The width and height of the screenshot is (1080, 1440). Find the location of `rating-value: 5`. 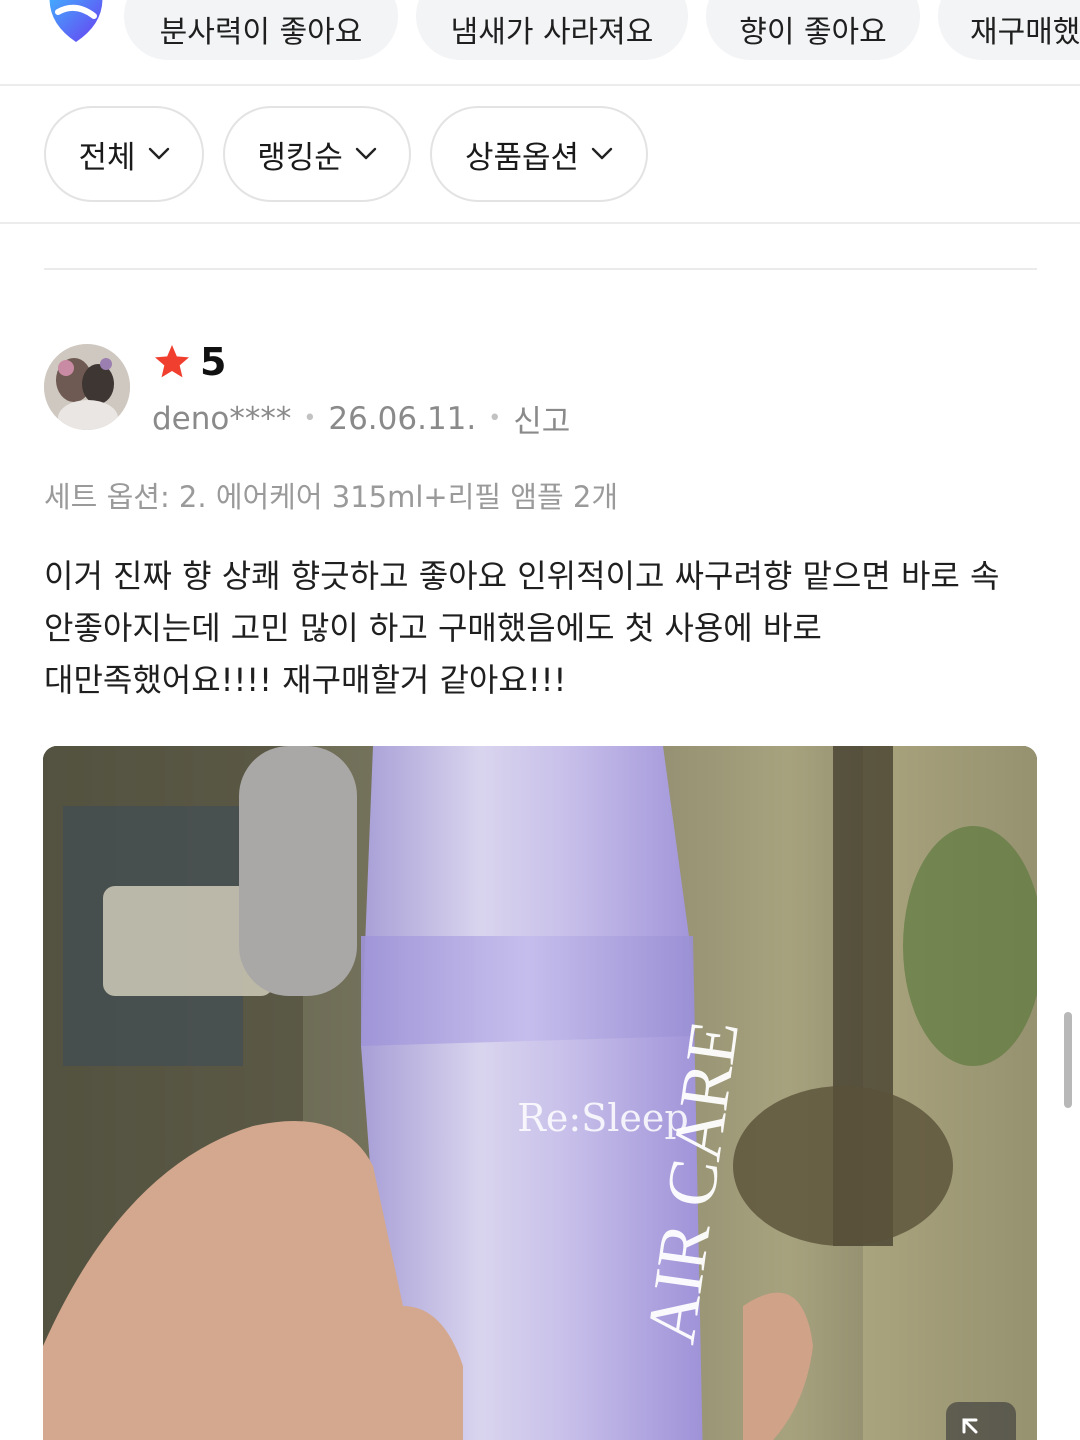

rating-value: 5 is located at coordinates (213, 362).